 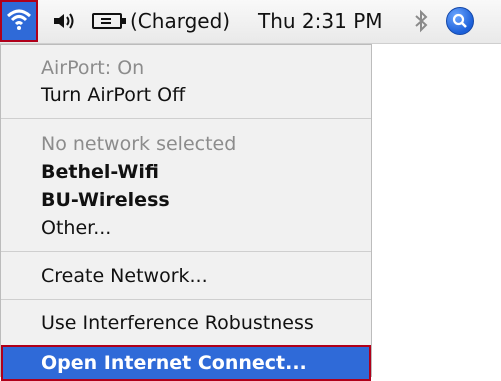 I want to click on speaker-icon, so click(x=67, y=21).